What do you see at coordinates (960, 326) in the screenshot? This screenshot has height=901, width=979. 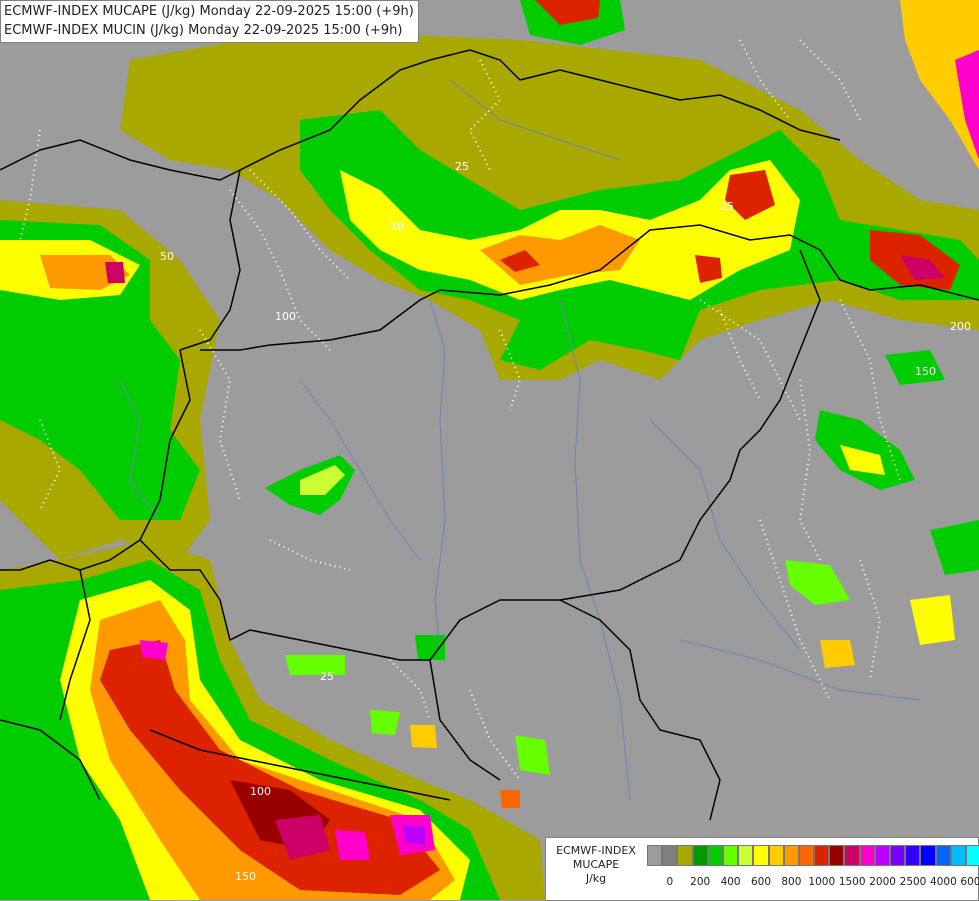 I see `cin-label: 200` at bounding box center [960, 326].